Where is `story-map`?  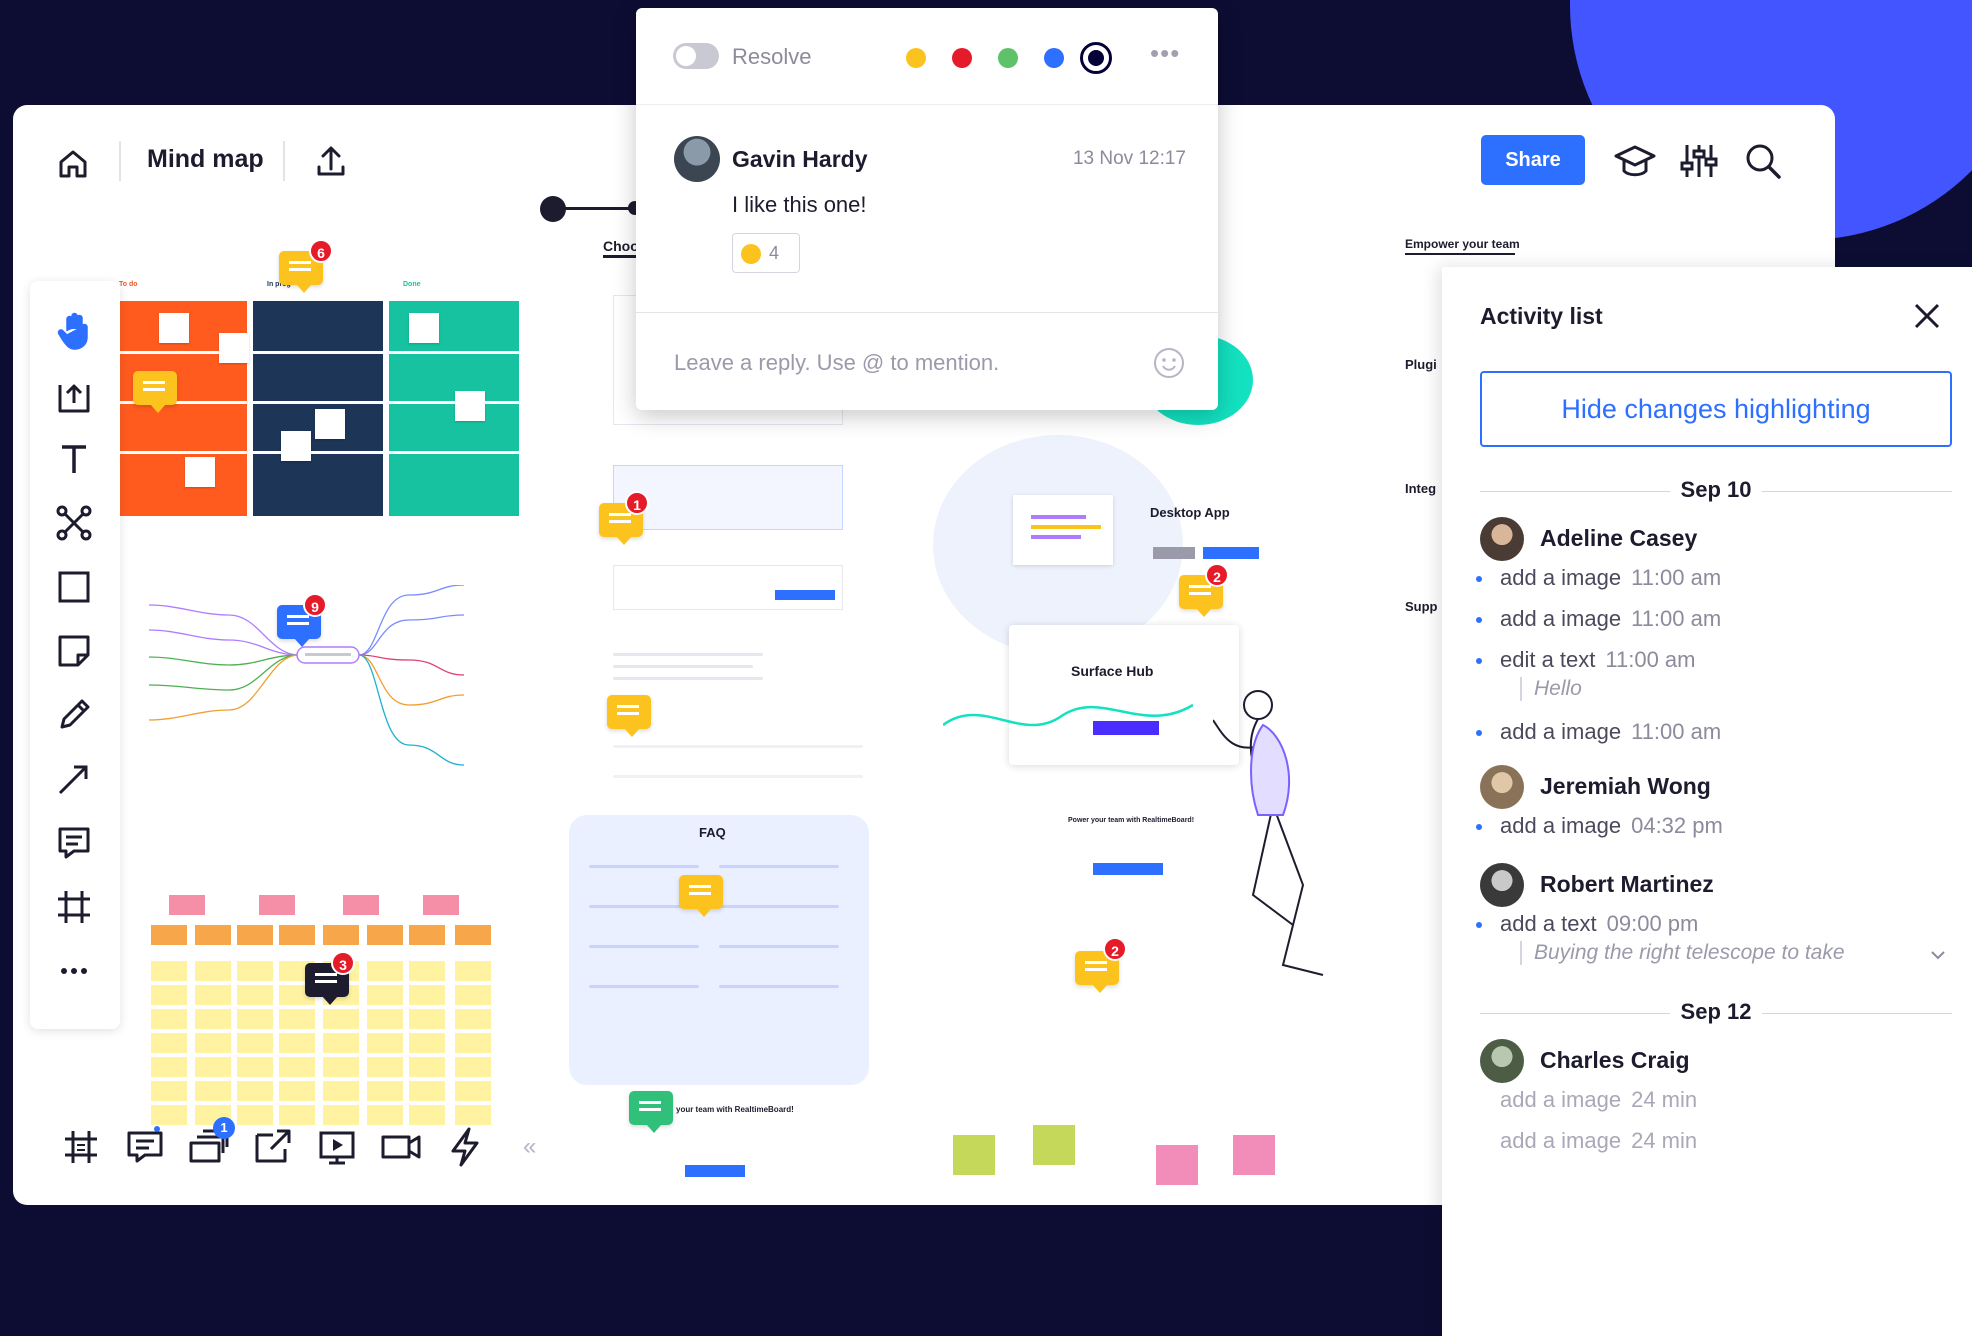 story-map is located at coordinates (319, 1015).